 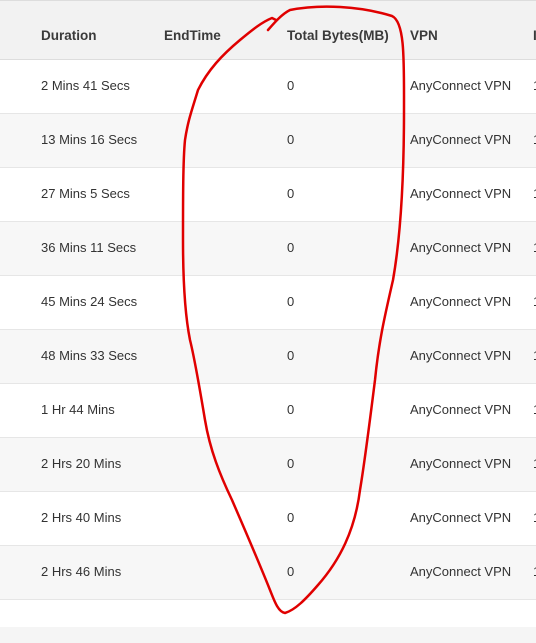 What do you see at coordinates (89, 301) in the screenshot?
I see `duration-cell: 45 Mins 24 Secs` at bounding box center [89, 301].